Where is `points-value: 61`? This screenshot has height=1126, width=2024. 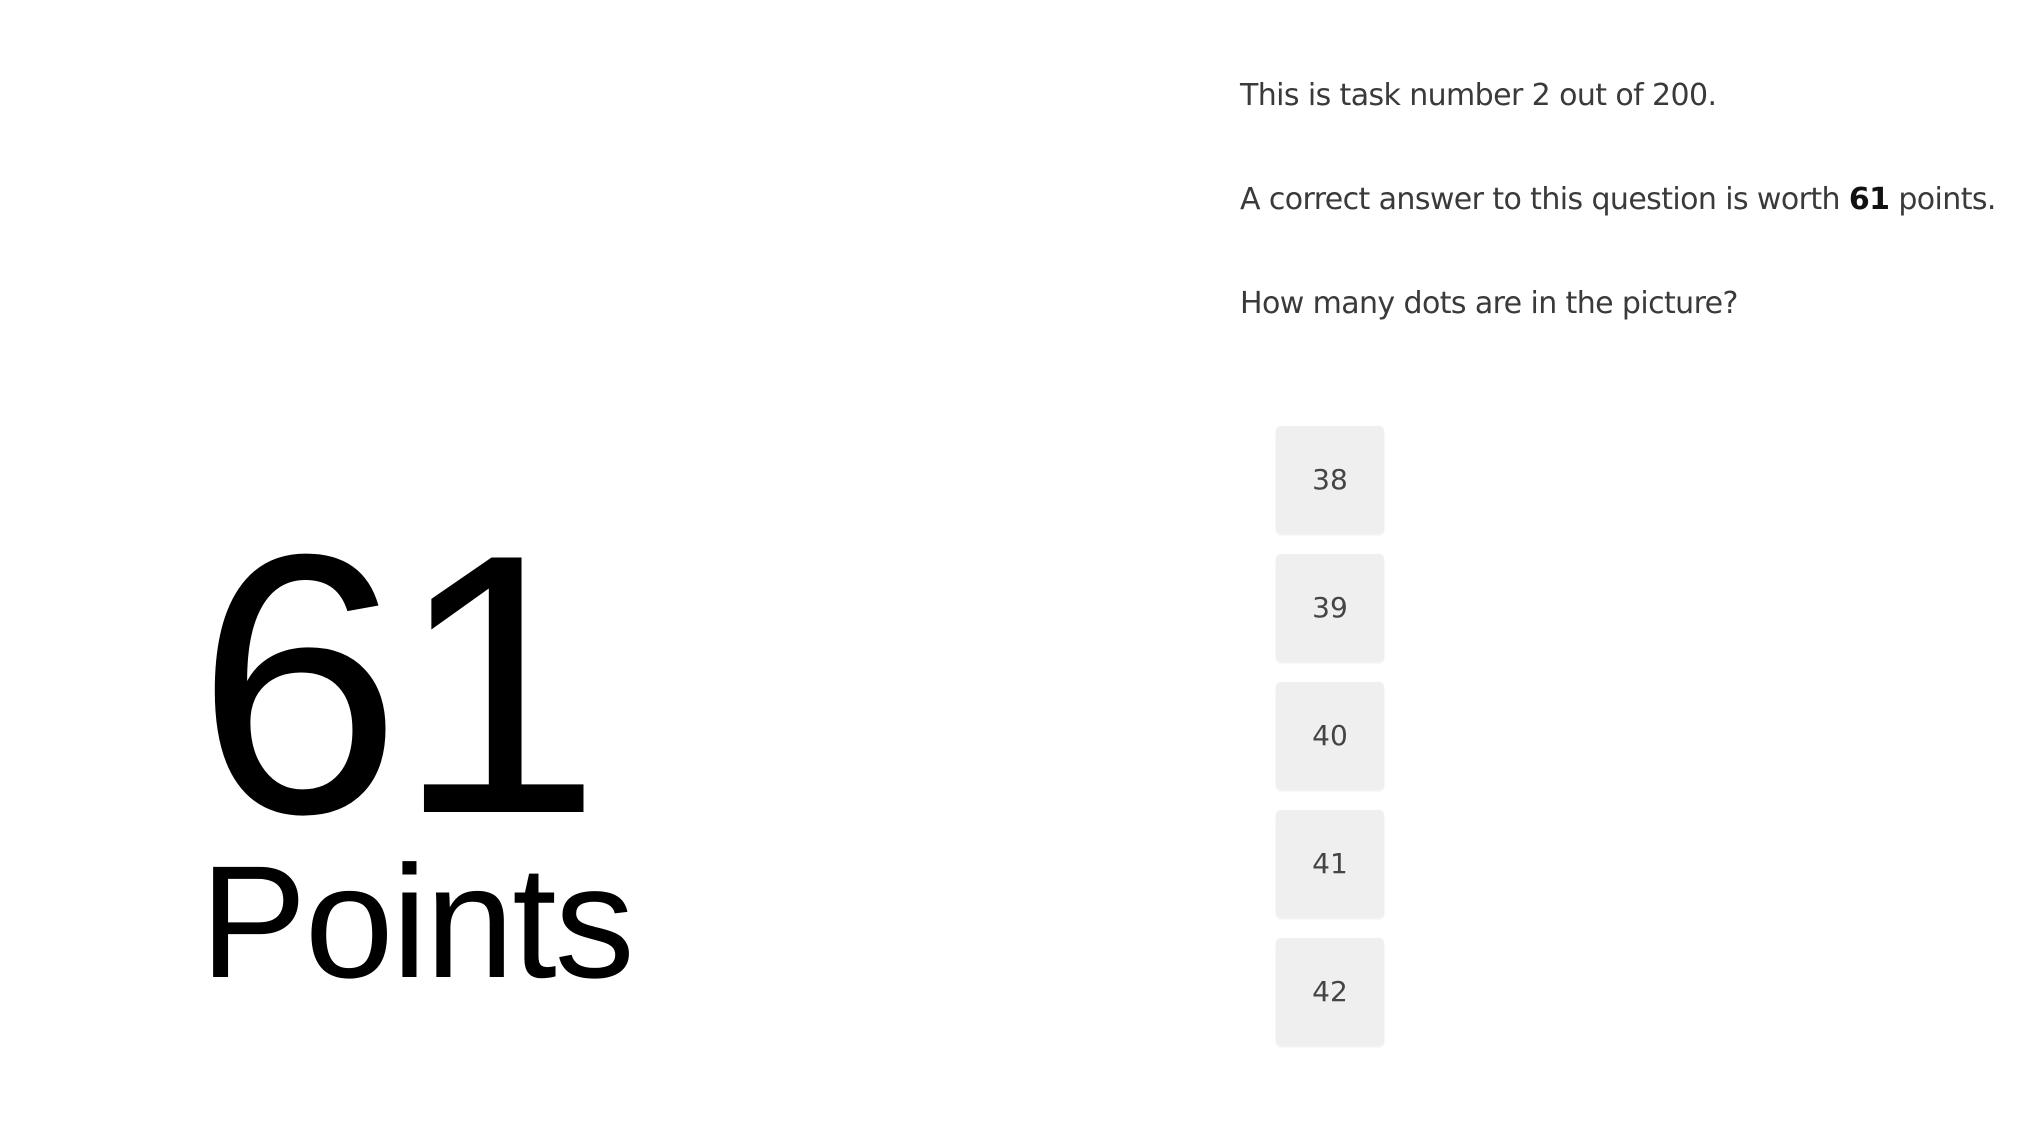 points-value: 61 is located at coordinates (399, 684).